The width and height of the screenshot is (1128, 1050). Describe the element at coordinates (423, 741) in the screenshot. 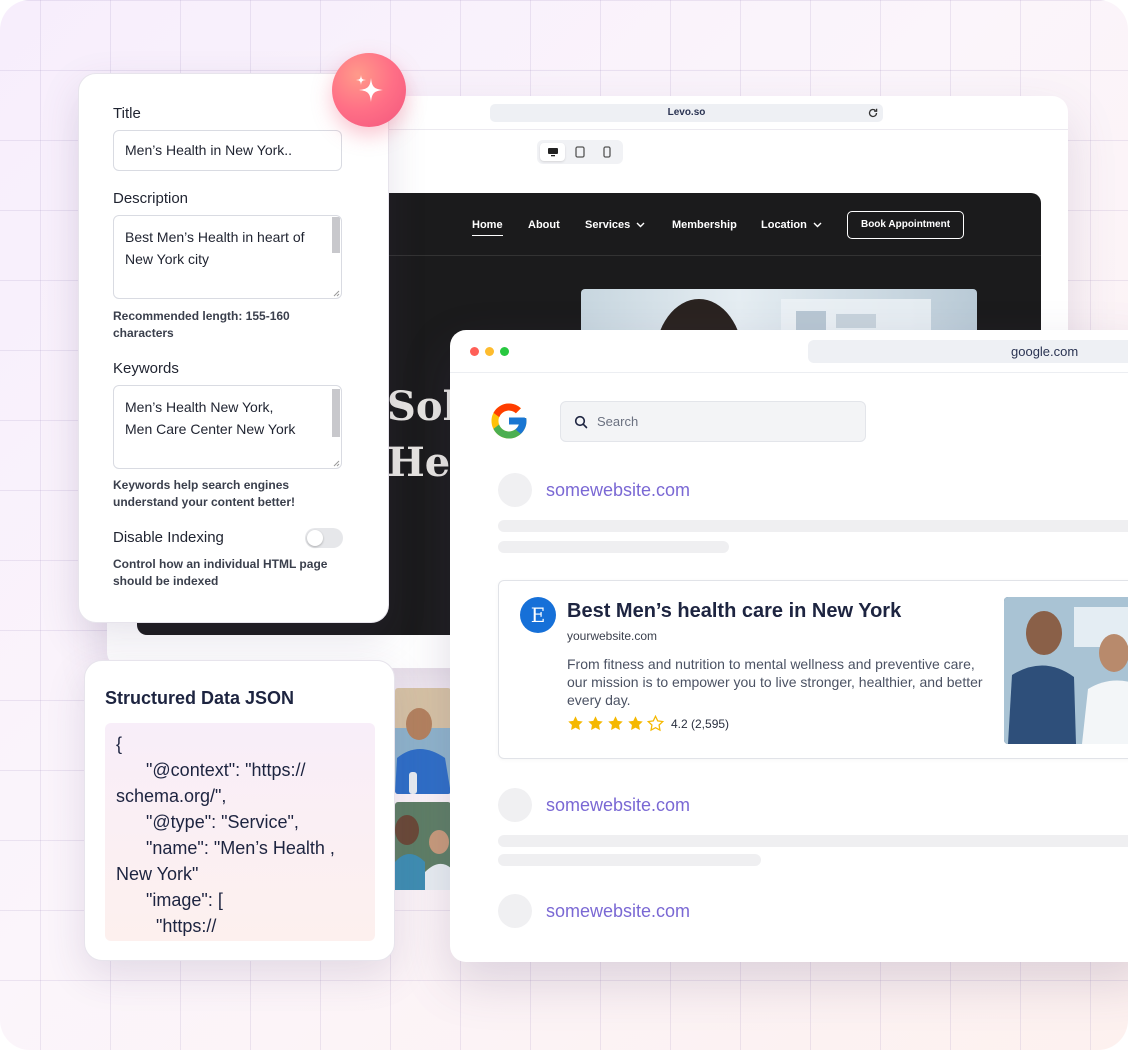

I see `thumbnail-athlete` at that location.